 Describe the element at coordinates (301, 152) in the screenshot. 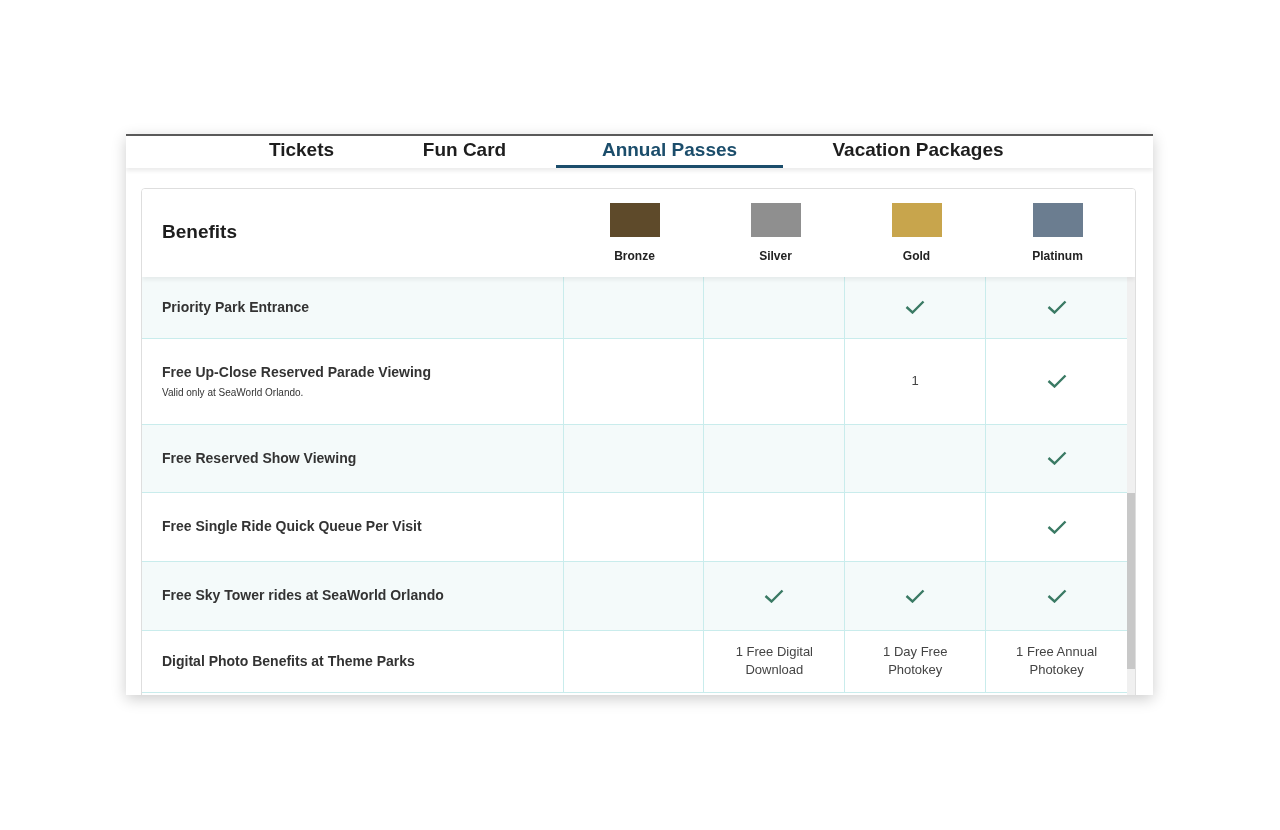

I see `tab: Tickets` at that location.